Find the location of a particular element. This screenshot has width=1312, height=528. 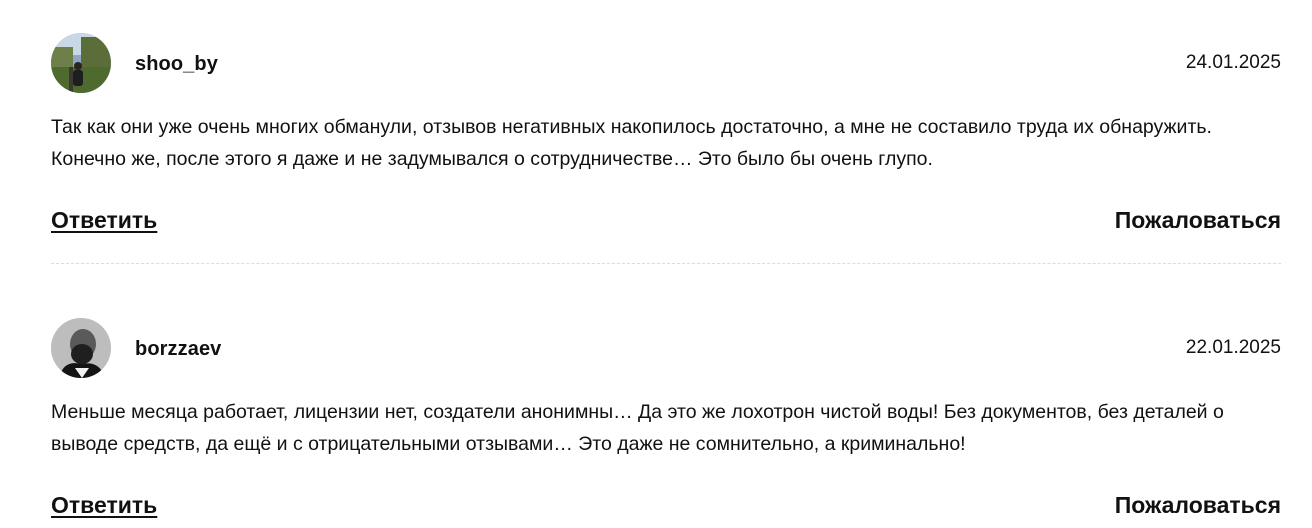

comment-date: 24.01.2025 is located at coordinates (1233, 62).